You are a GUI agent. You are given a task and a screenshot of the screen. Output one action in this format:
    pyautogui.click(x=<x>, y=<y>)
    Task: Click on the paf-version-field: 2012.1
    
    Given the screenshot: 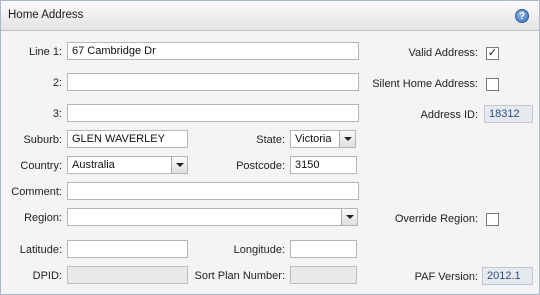 What is the action you would take?
    pyautogui.click(x=507, y=276)
    